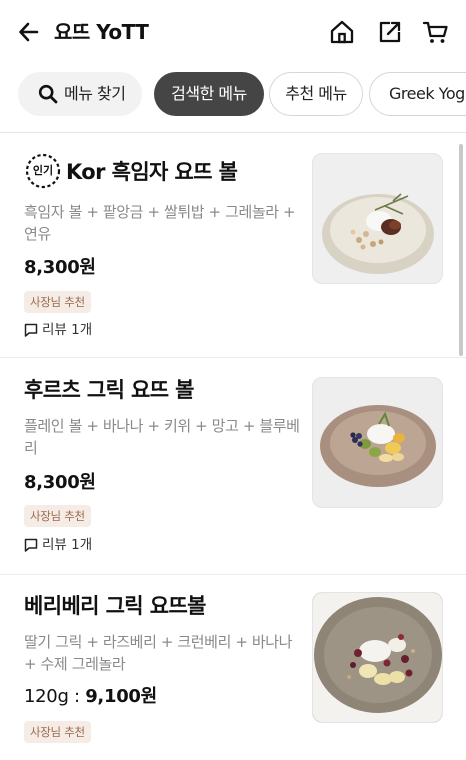 The height and width of the screenshot is (760, 466). What do you see at coordinates (95, 93) in the screenshot?
I see `menu-search-label: 메뉴 찾기` at bounding box center [95, 93].